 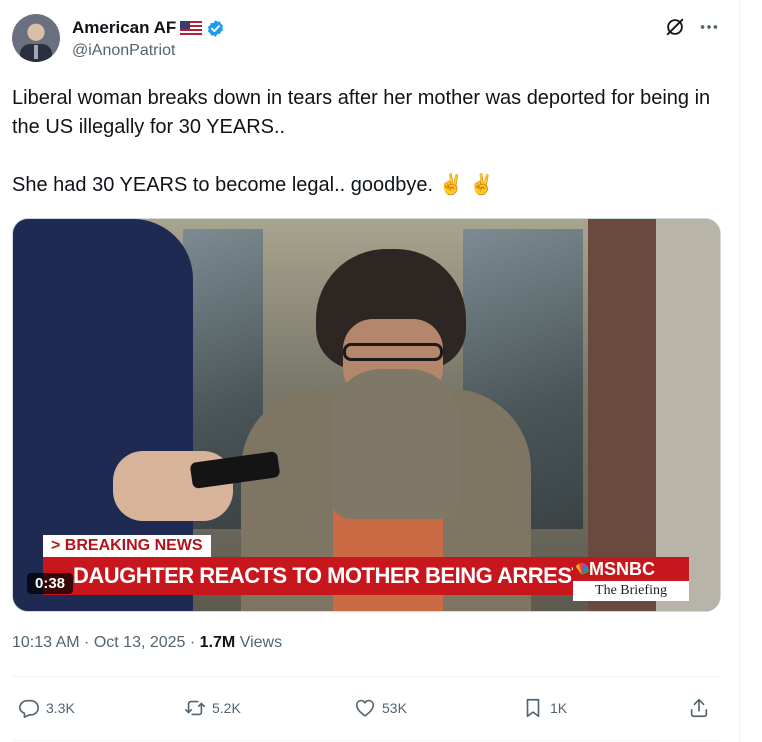 I want to click on pillar, so click(x=622, y=415).